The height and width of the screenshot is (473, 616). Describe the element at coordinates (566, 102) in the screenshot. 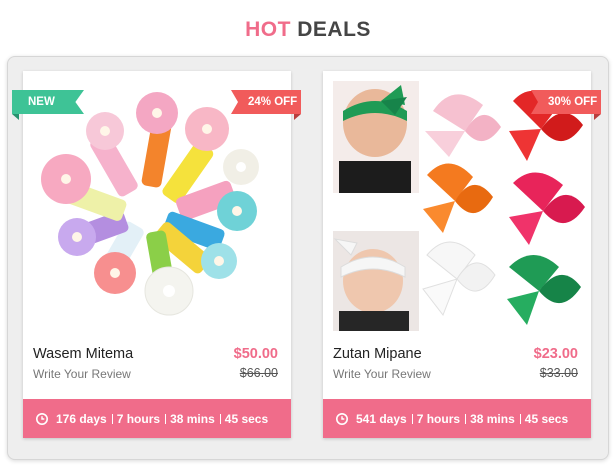

I see `discount-badge: 30% OFF` at that location.